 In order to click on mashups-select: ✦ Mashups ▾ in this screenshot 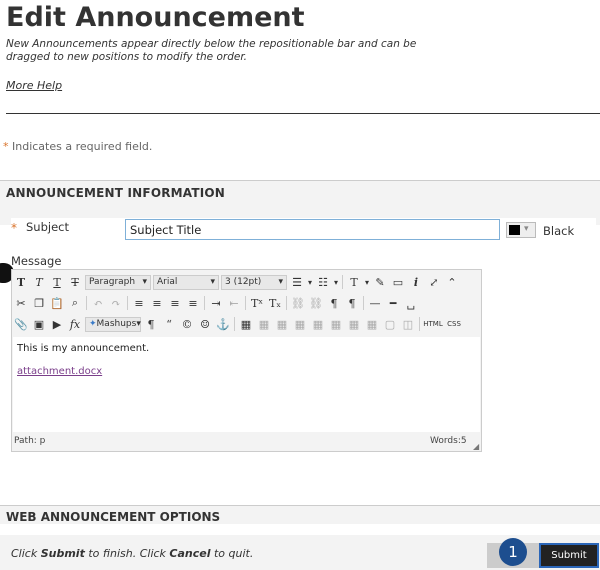, I will do `click(113, 324)`.